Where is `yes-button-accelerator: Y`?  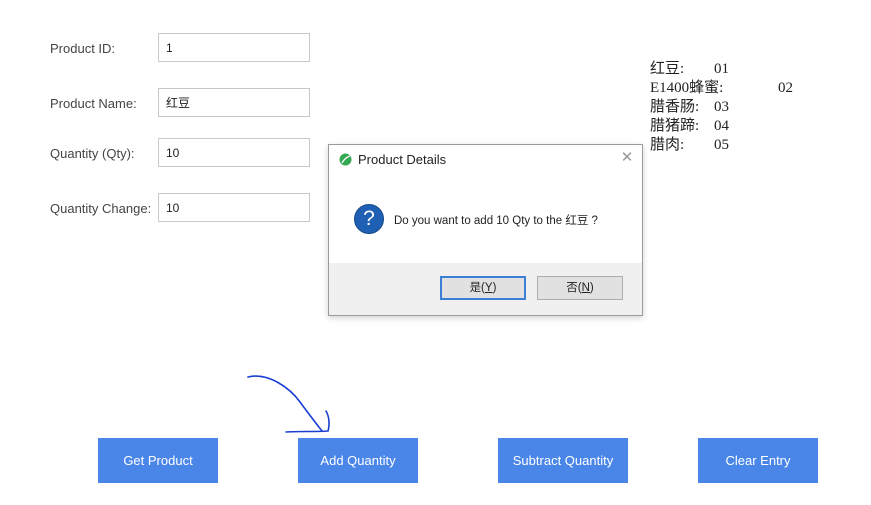
yes-button-accelerator: Y is located at coordinates (488, 288).